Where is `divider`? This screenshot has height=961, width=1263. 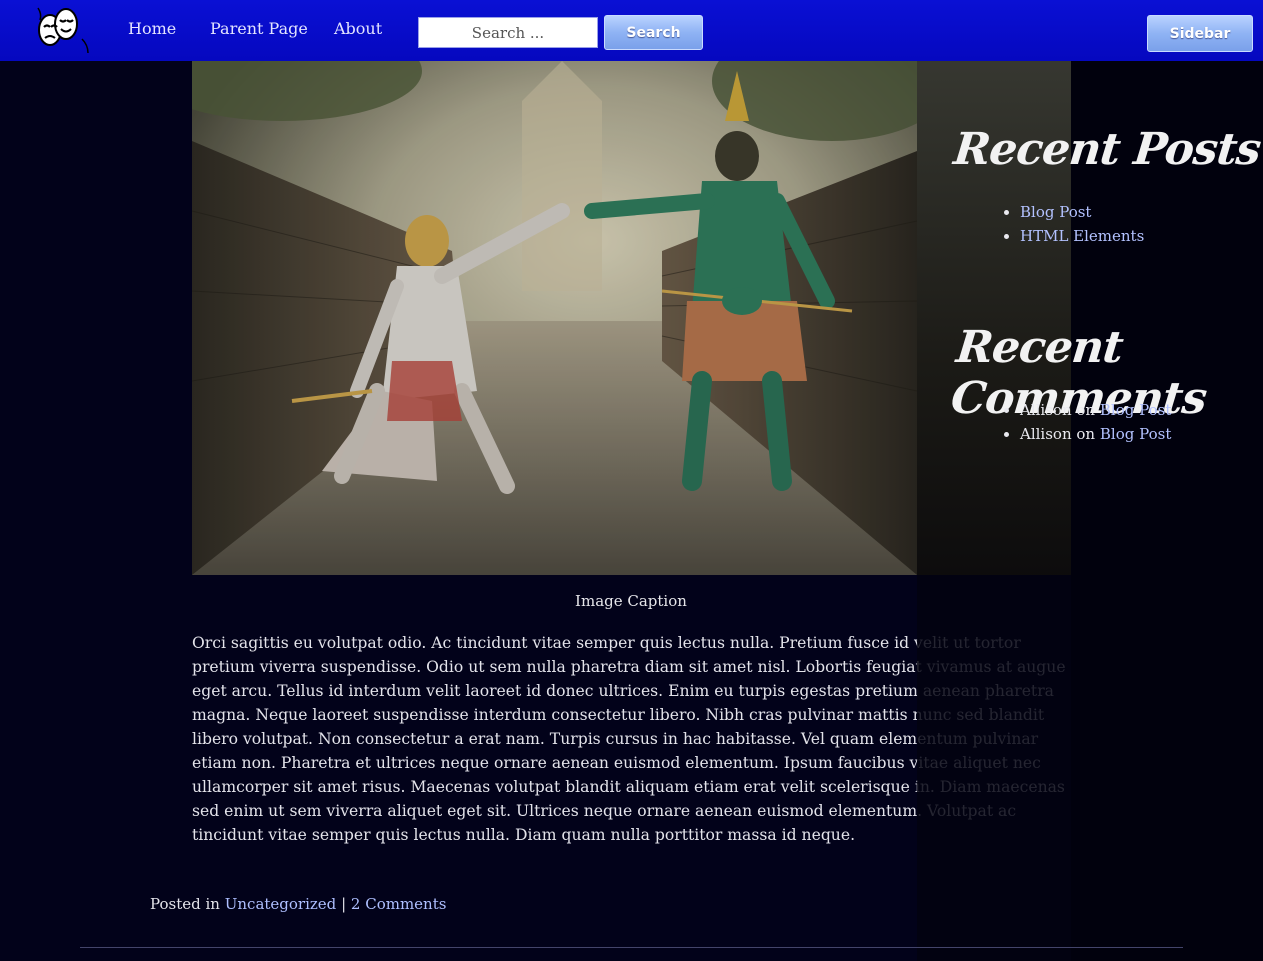
divider is located at coordinates (631, 947).